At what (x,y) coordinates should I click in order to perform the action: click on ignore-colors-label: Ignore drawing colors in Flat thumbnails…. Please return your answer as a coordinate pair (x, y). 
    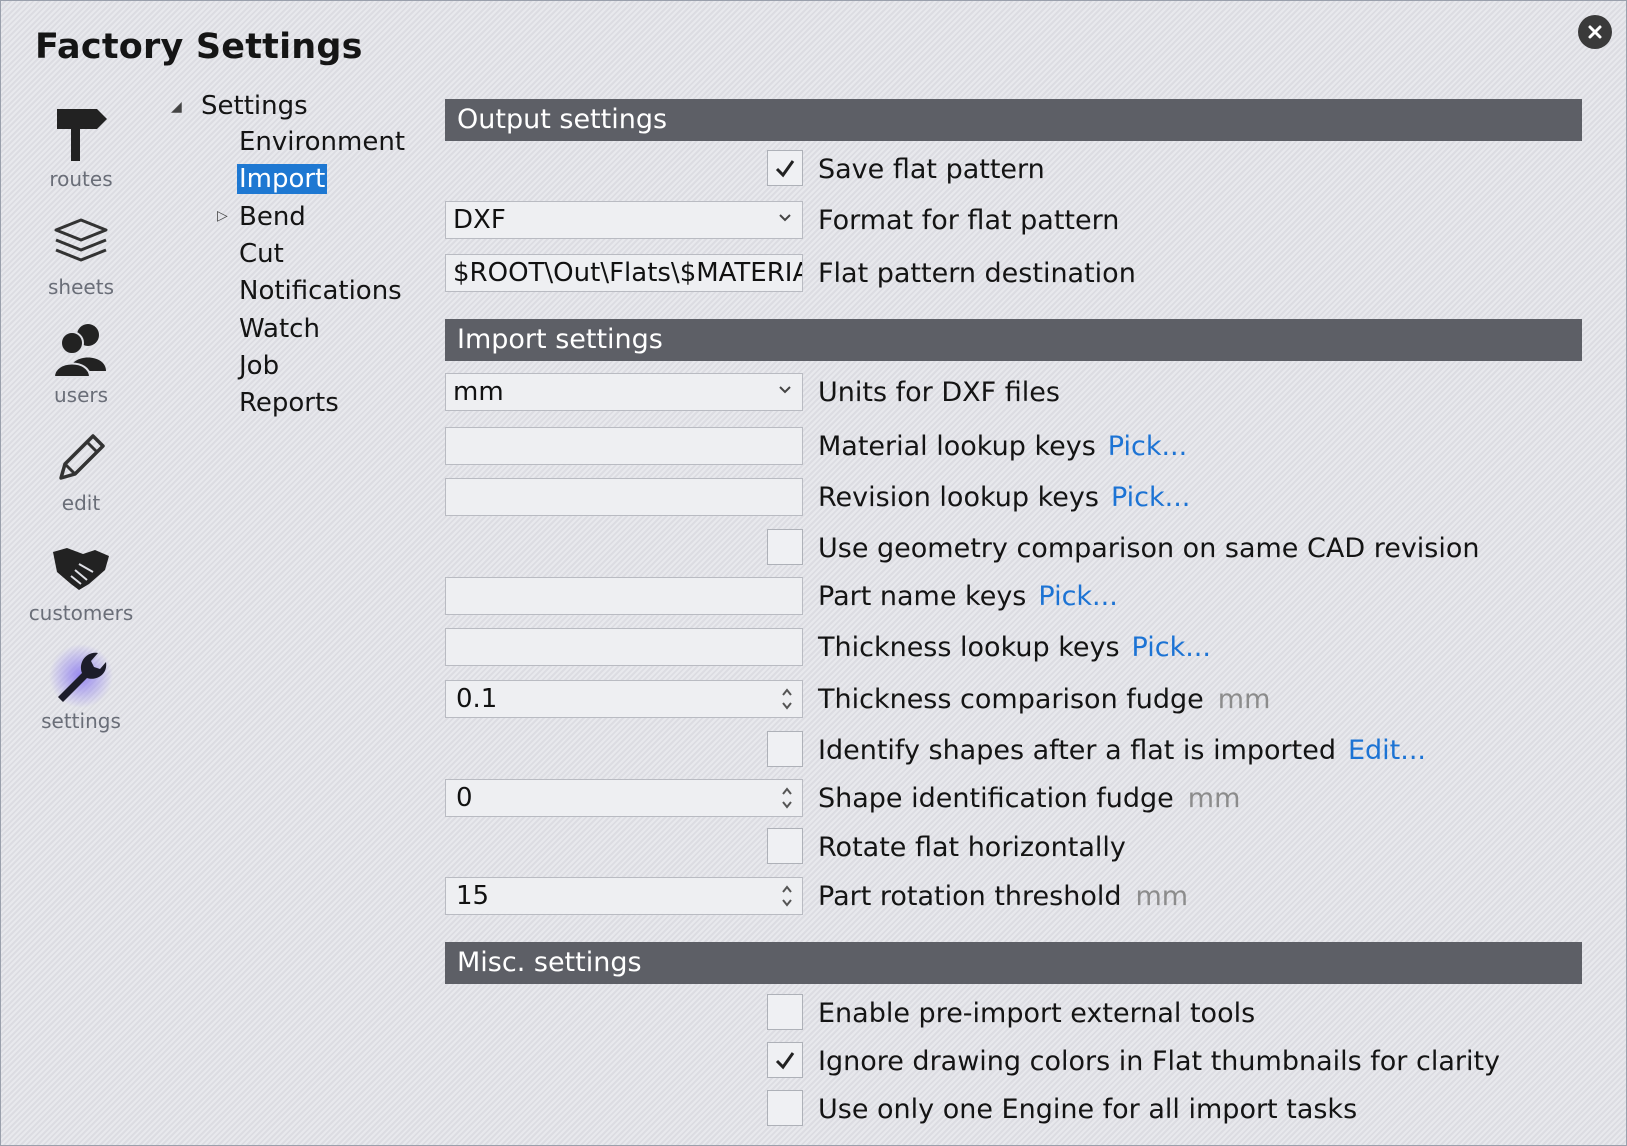
    Looking at the image, I should click on (1159, 1061).